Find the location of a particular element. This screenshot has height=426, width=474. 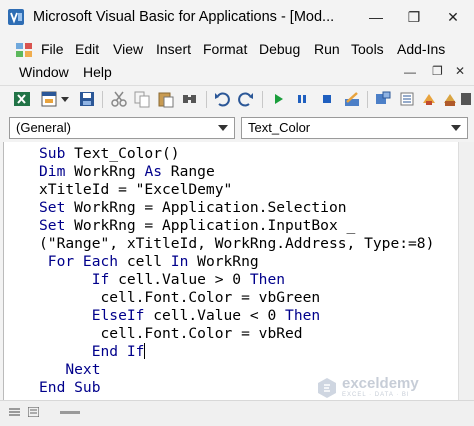

menu-debug: Debug is located at coordinates (279, 49).